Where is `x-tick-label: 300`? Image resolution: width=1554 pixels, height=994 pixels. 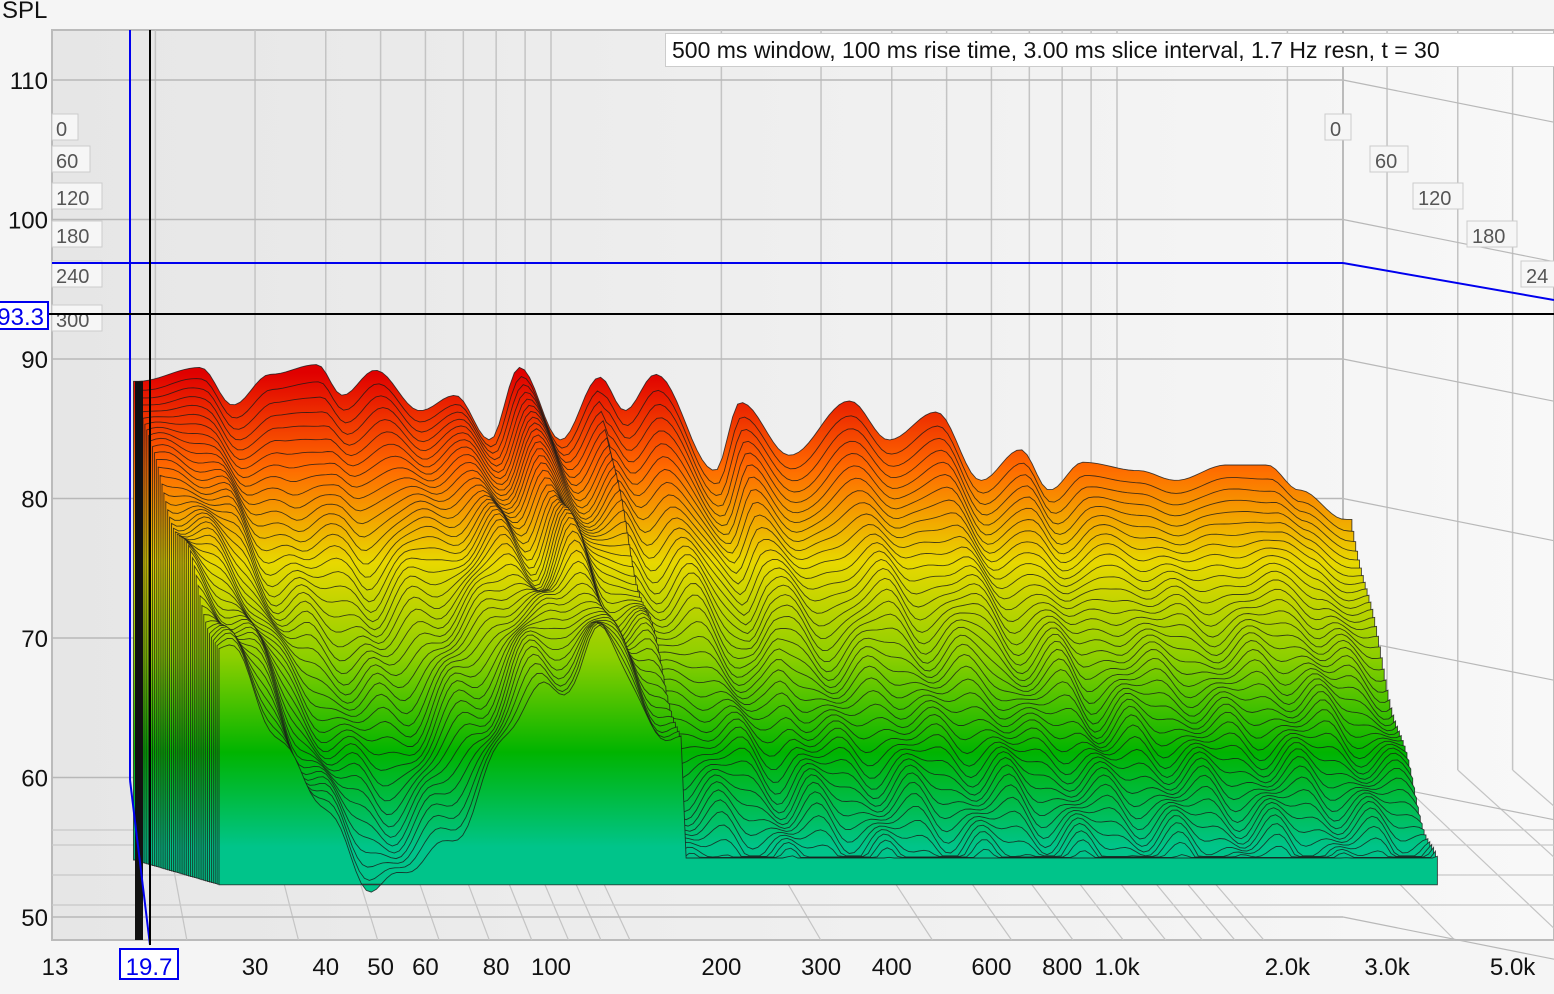
x-tick-label: 300 is located at coordinates (821, 967).